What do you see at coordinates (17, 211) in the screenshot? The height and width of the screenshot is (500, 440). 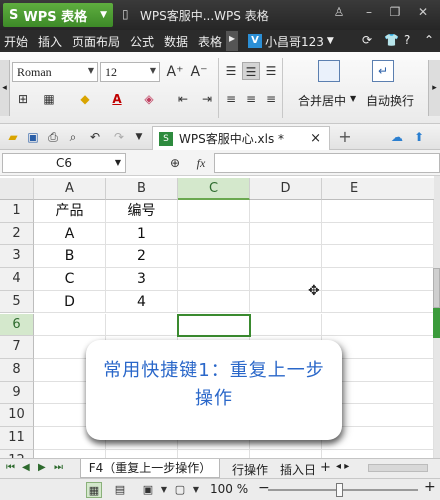 I see `row-header: 1` at bounding box center [17, 211].